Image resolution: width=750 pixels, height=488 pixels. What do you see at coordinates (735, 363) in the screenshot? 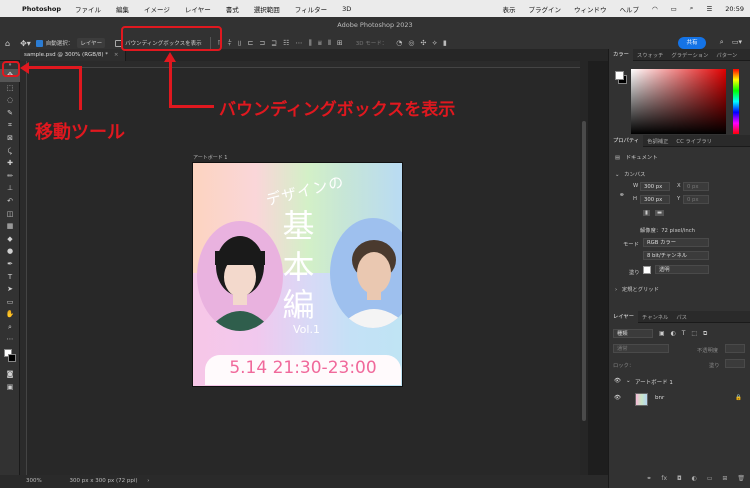
I see `fill-opacity-field` at bounding box center [735, 363].